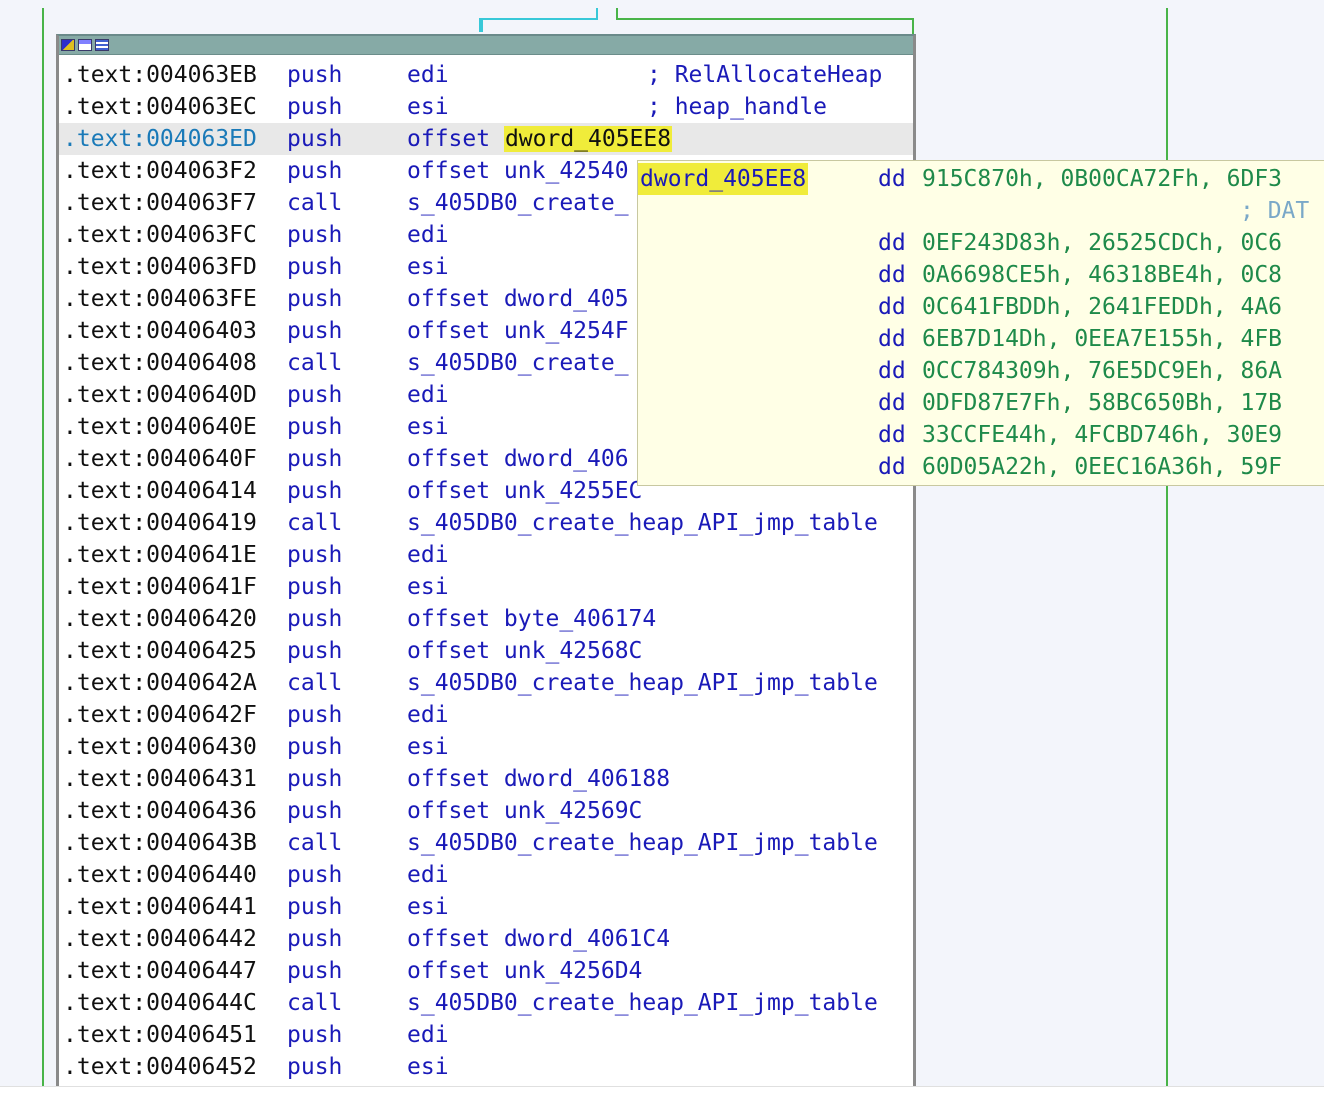 This screenshot has height=1109, width=1324. What do you see at coordinates (160, 875) in the screenshot?
I see `address: .text:00406440` at bounding box center [160, 875].